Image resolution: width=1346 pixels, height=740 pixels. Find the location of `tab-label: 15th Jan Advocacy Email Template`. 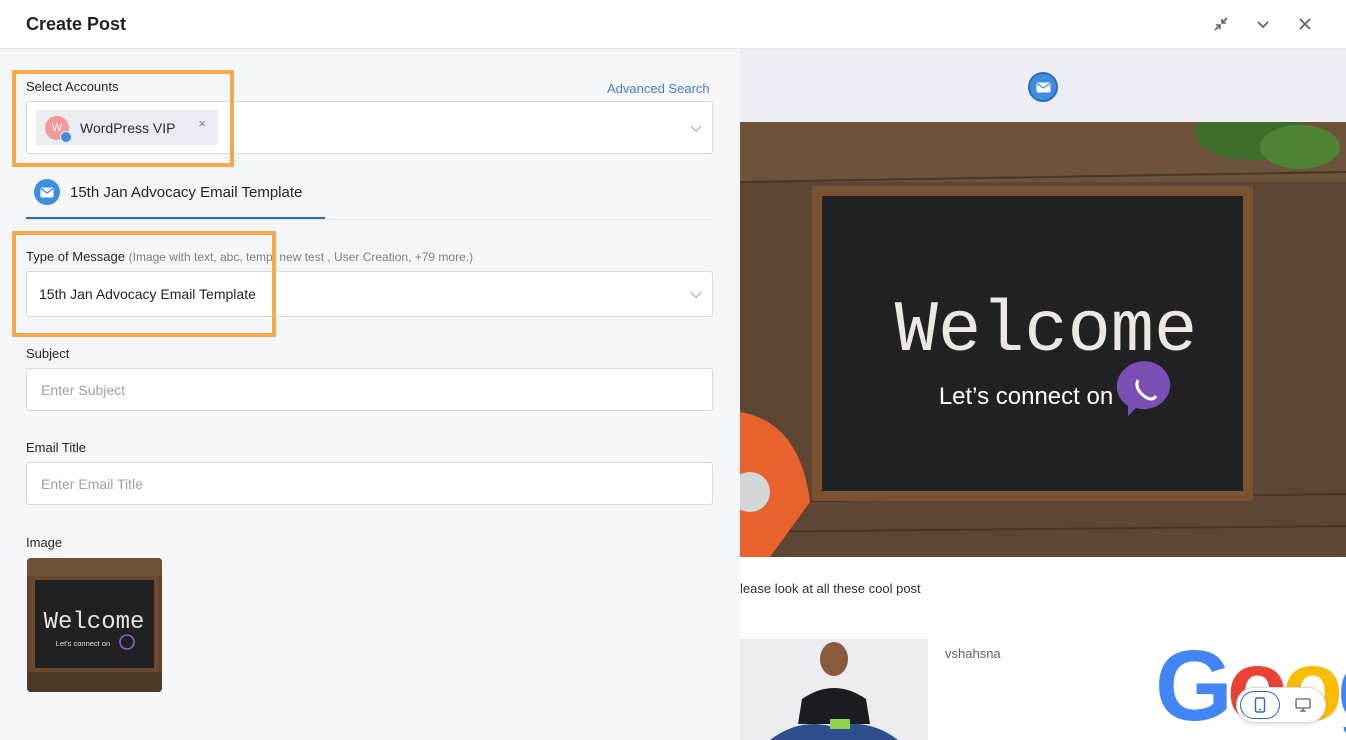

tab-label: 15th Jan Advocacy Email Template is located at coordinates (186, 192).